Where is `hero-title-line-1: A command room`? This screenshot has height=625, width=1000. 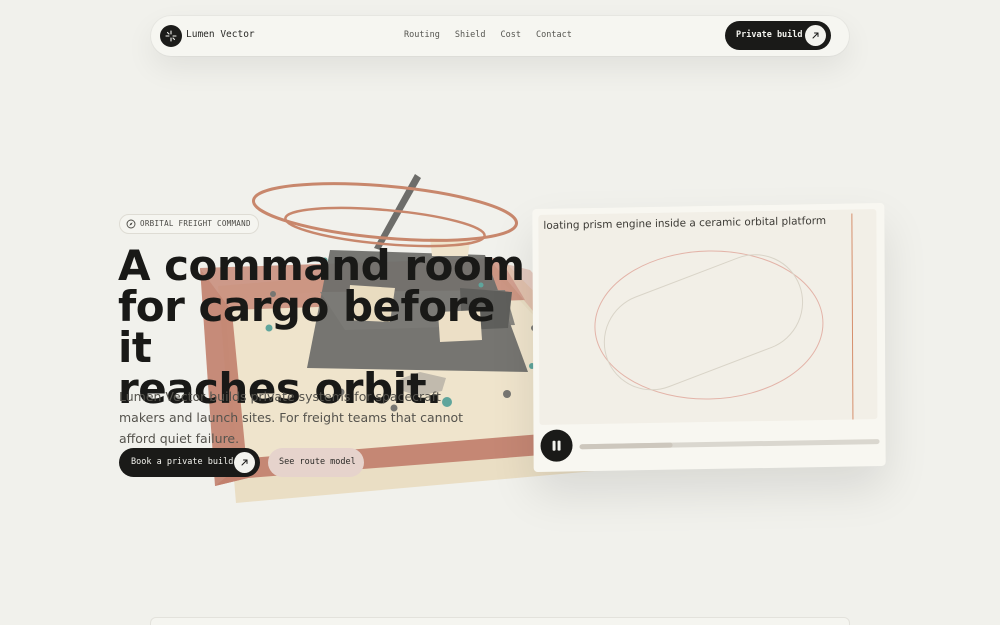
hero-title-line-1: A command room is located at coordinates (321, 265).